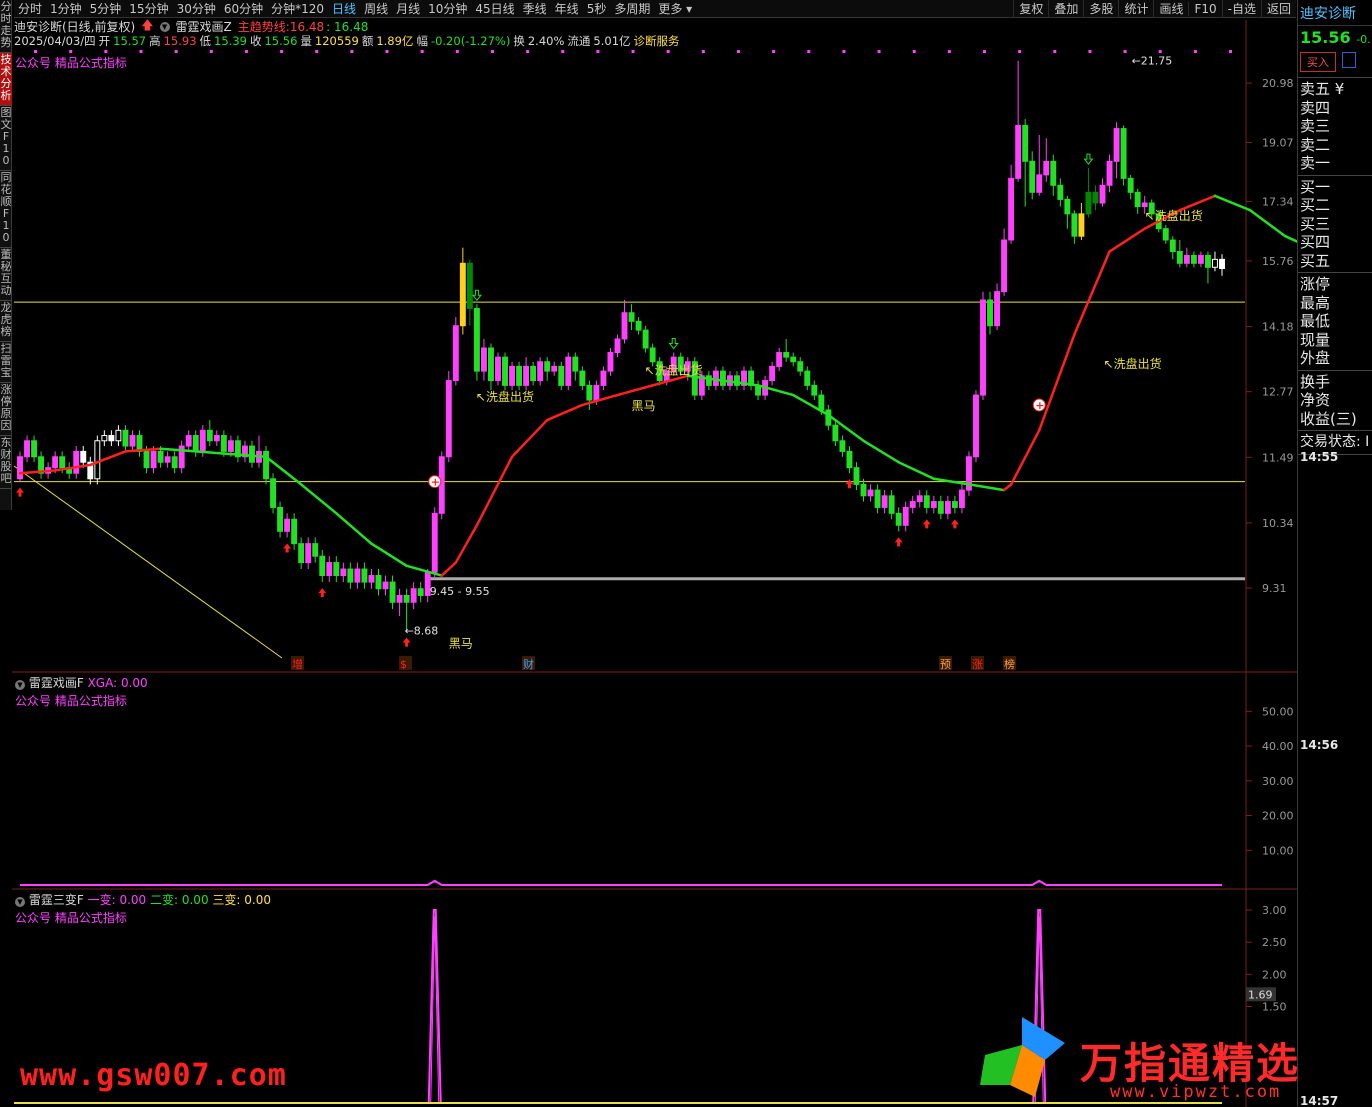 This screenshot has width=1372, height=1107. I want to click on sub2-axis-label: 1.50, so click(1274, 1007).